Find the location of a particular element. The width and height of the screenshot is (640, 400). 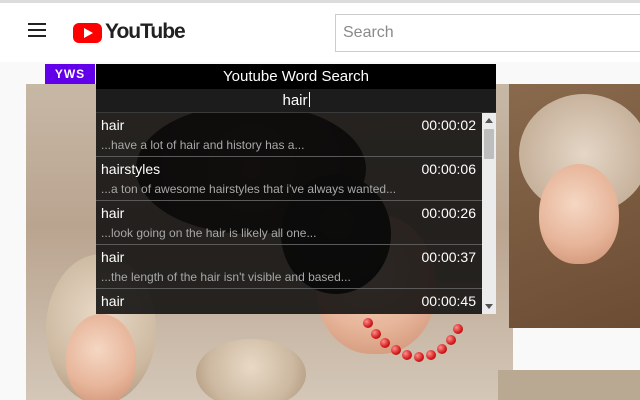

text-caret is located at coordinates (309, 99).